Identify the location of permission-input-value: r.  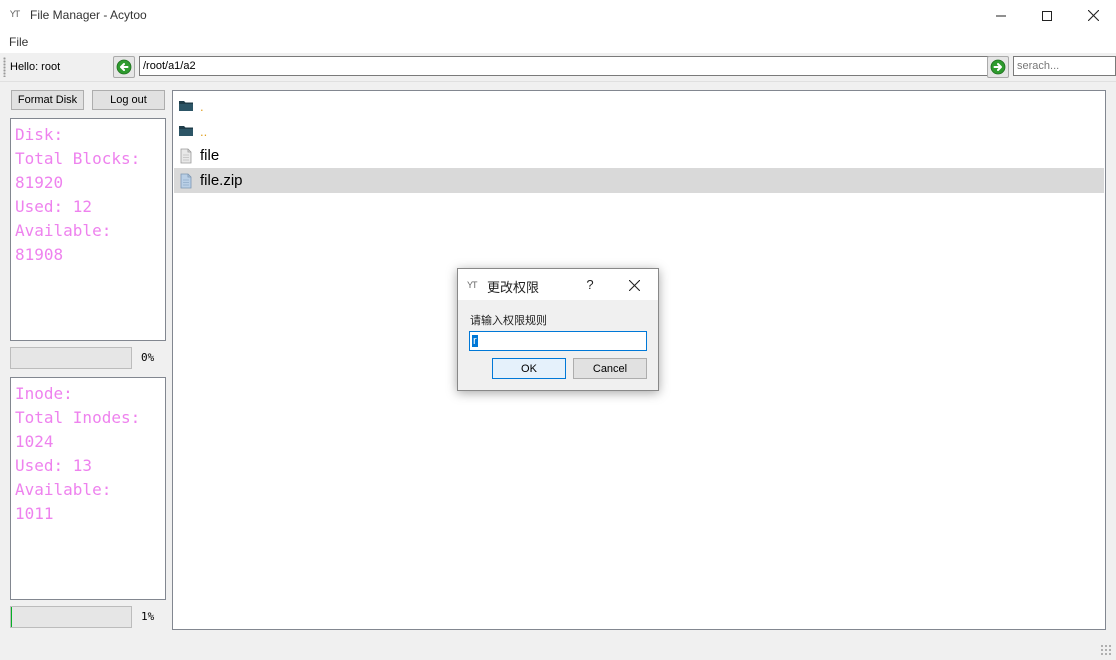
(475, 341).